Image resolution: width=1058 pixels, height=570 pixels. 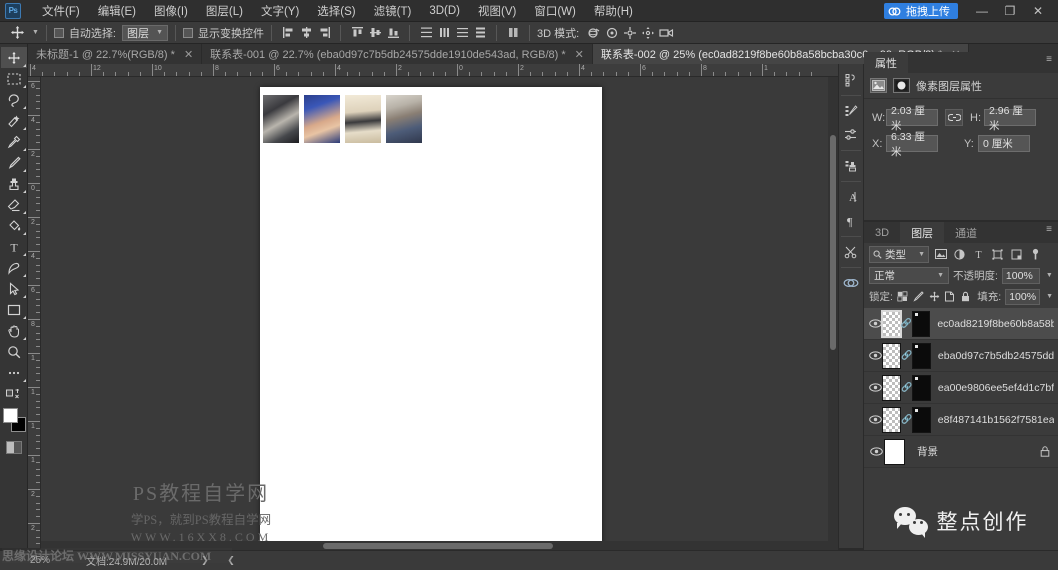 I want to click on filter-type-text-icon: T, so click(x=978, y=254).